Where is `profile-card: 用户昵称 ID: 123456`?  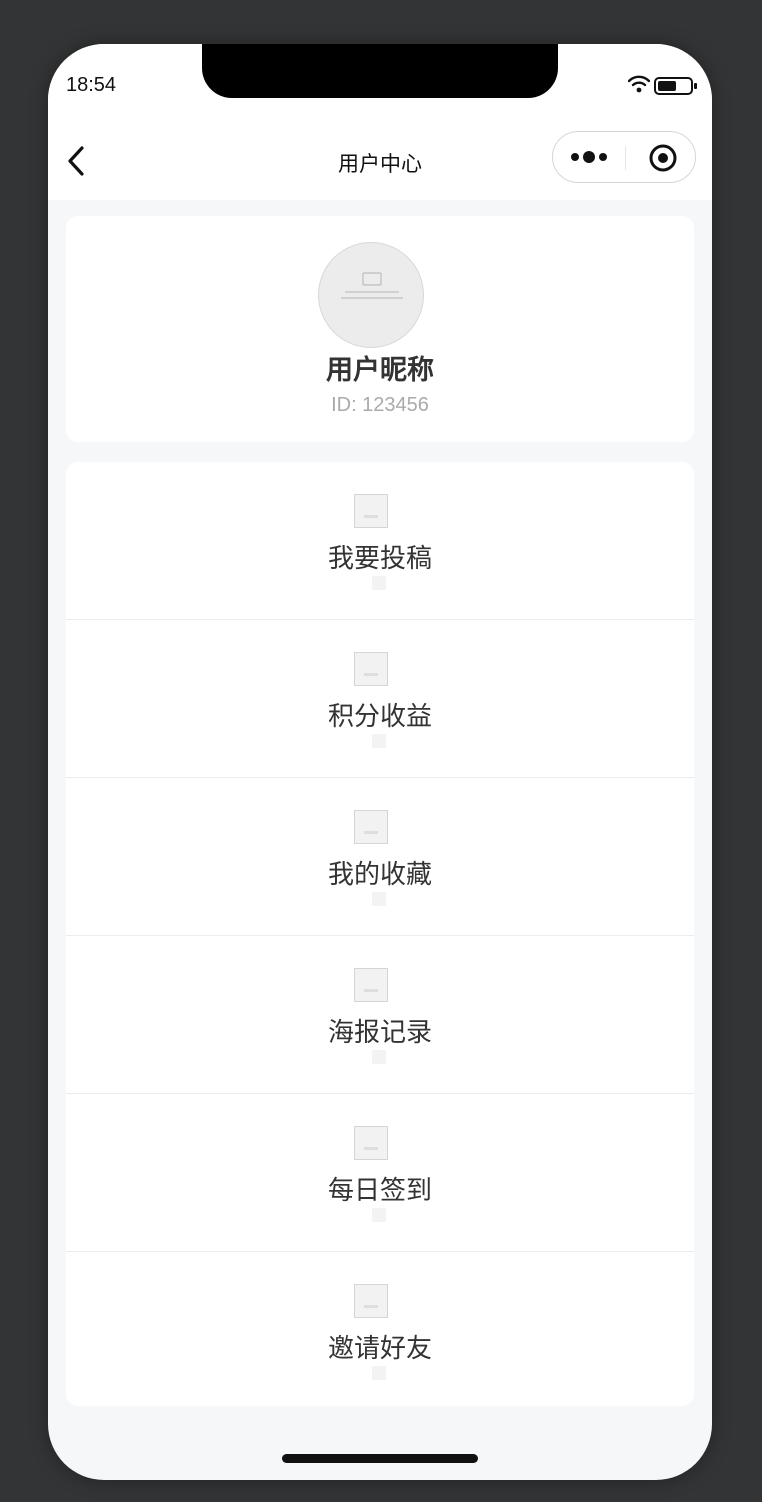 profile-card: 用户昵称 ID: 123456 is located at coordinates (380, 329).